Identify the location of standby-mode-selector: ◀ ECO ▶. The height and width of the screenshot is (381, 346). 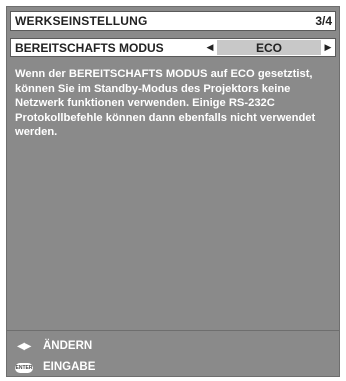
(269, 47).